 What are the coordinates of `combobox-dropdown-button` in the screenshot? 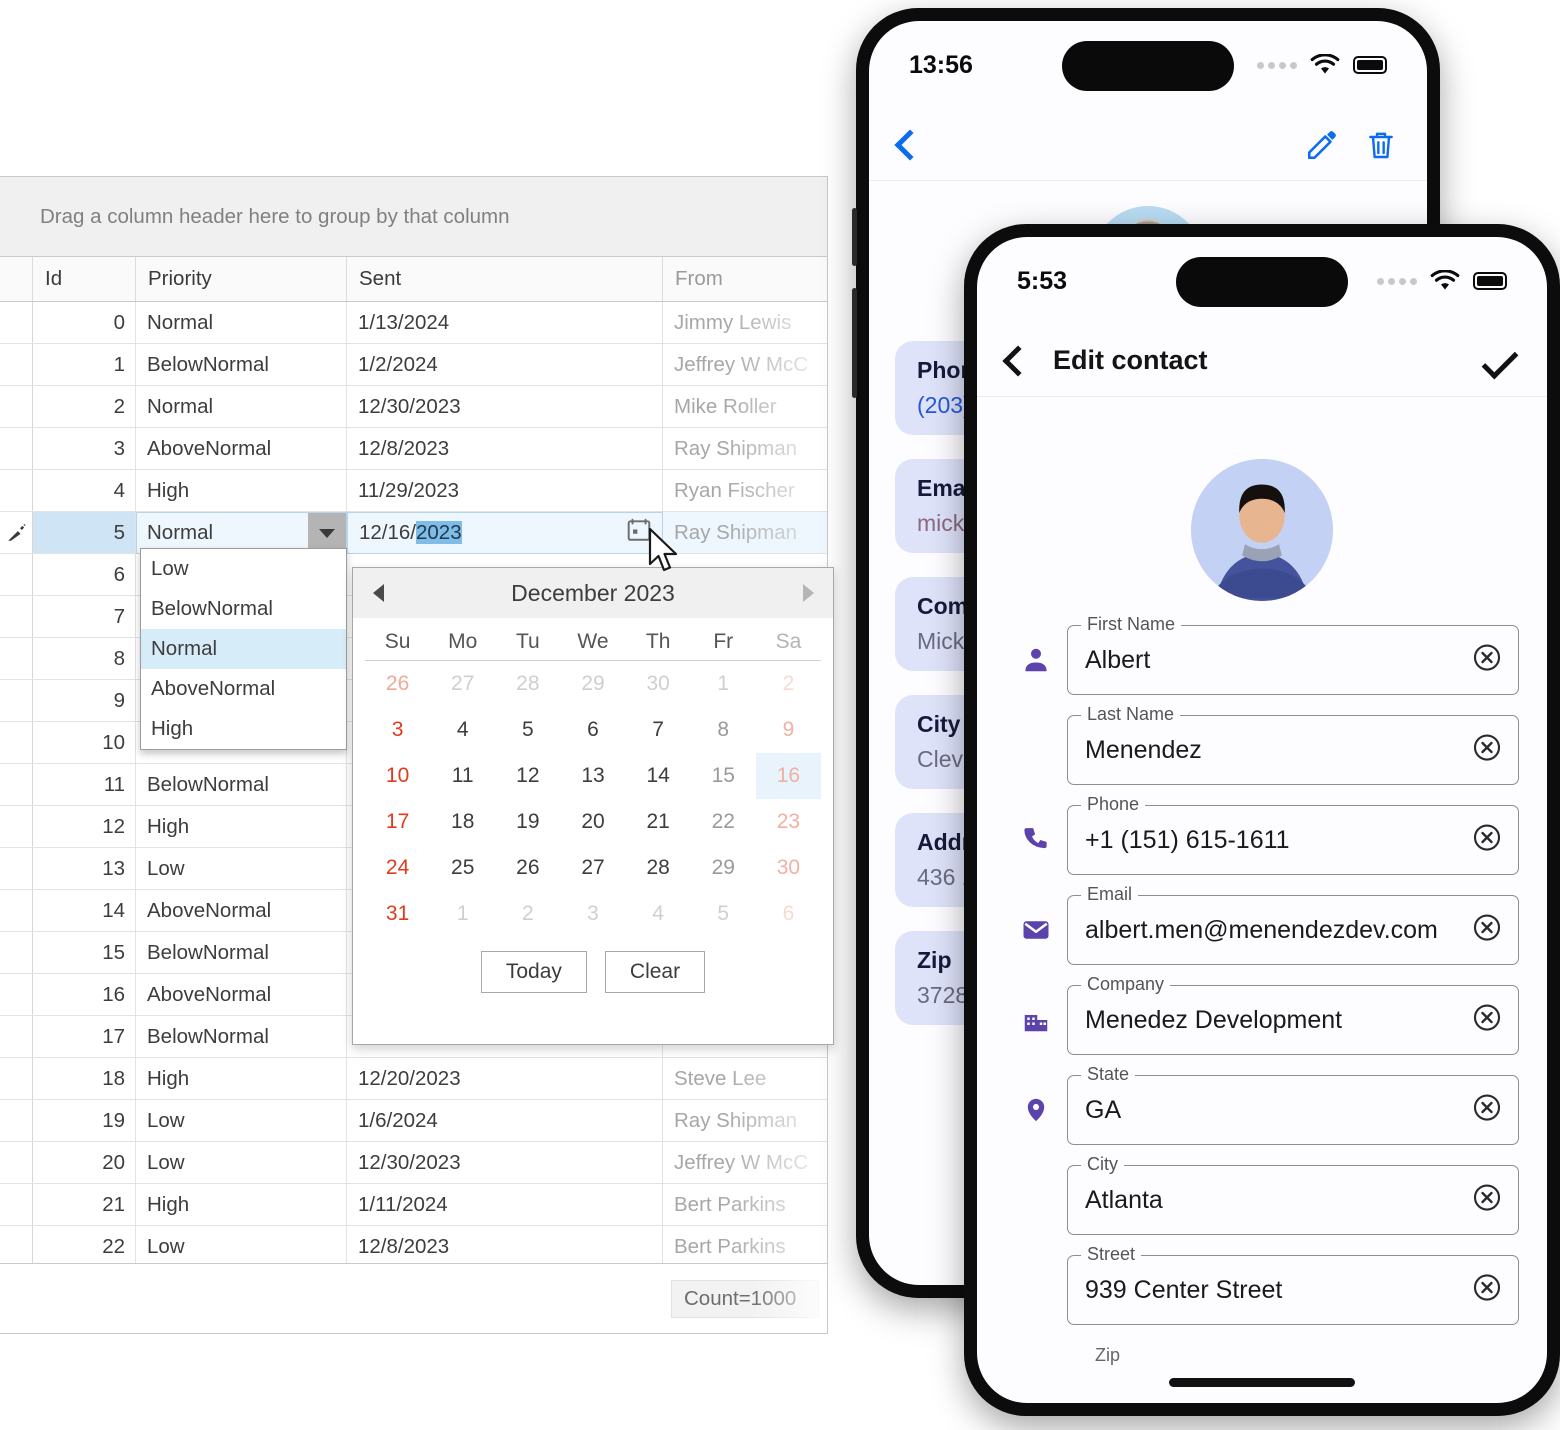 It's located at (327, 533).